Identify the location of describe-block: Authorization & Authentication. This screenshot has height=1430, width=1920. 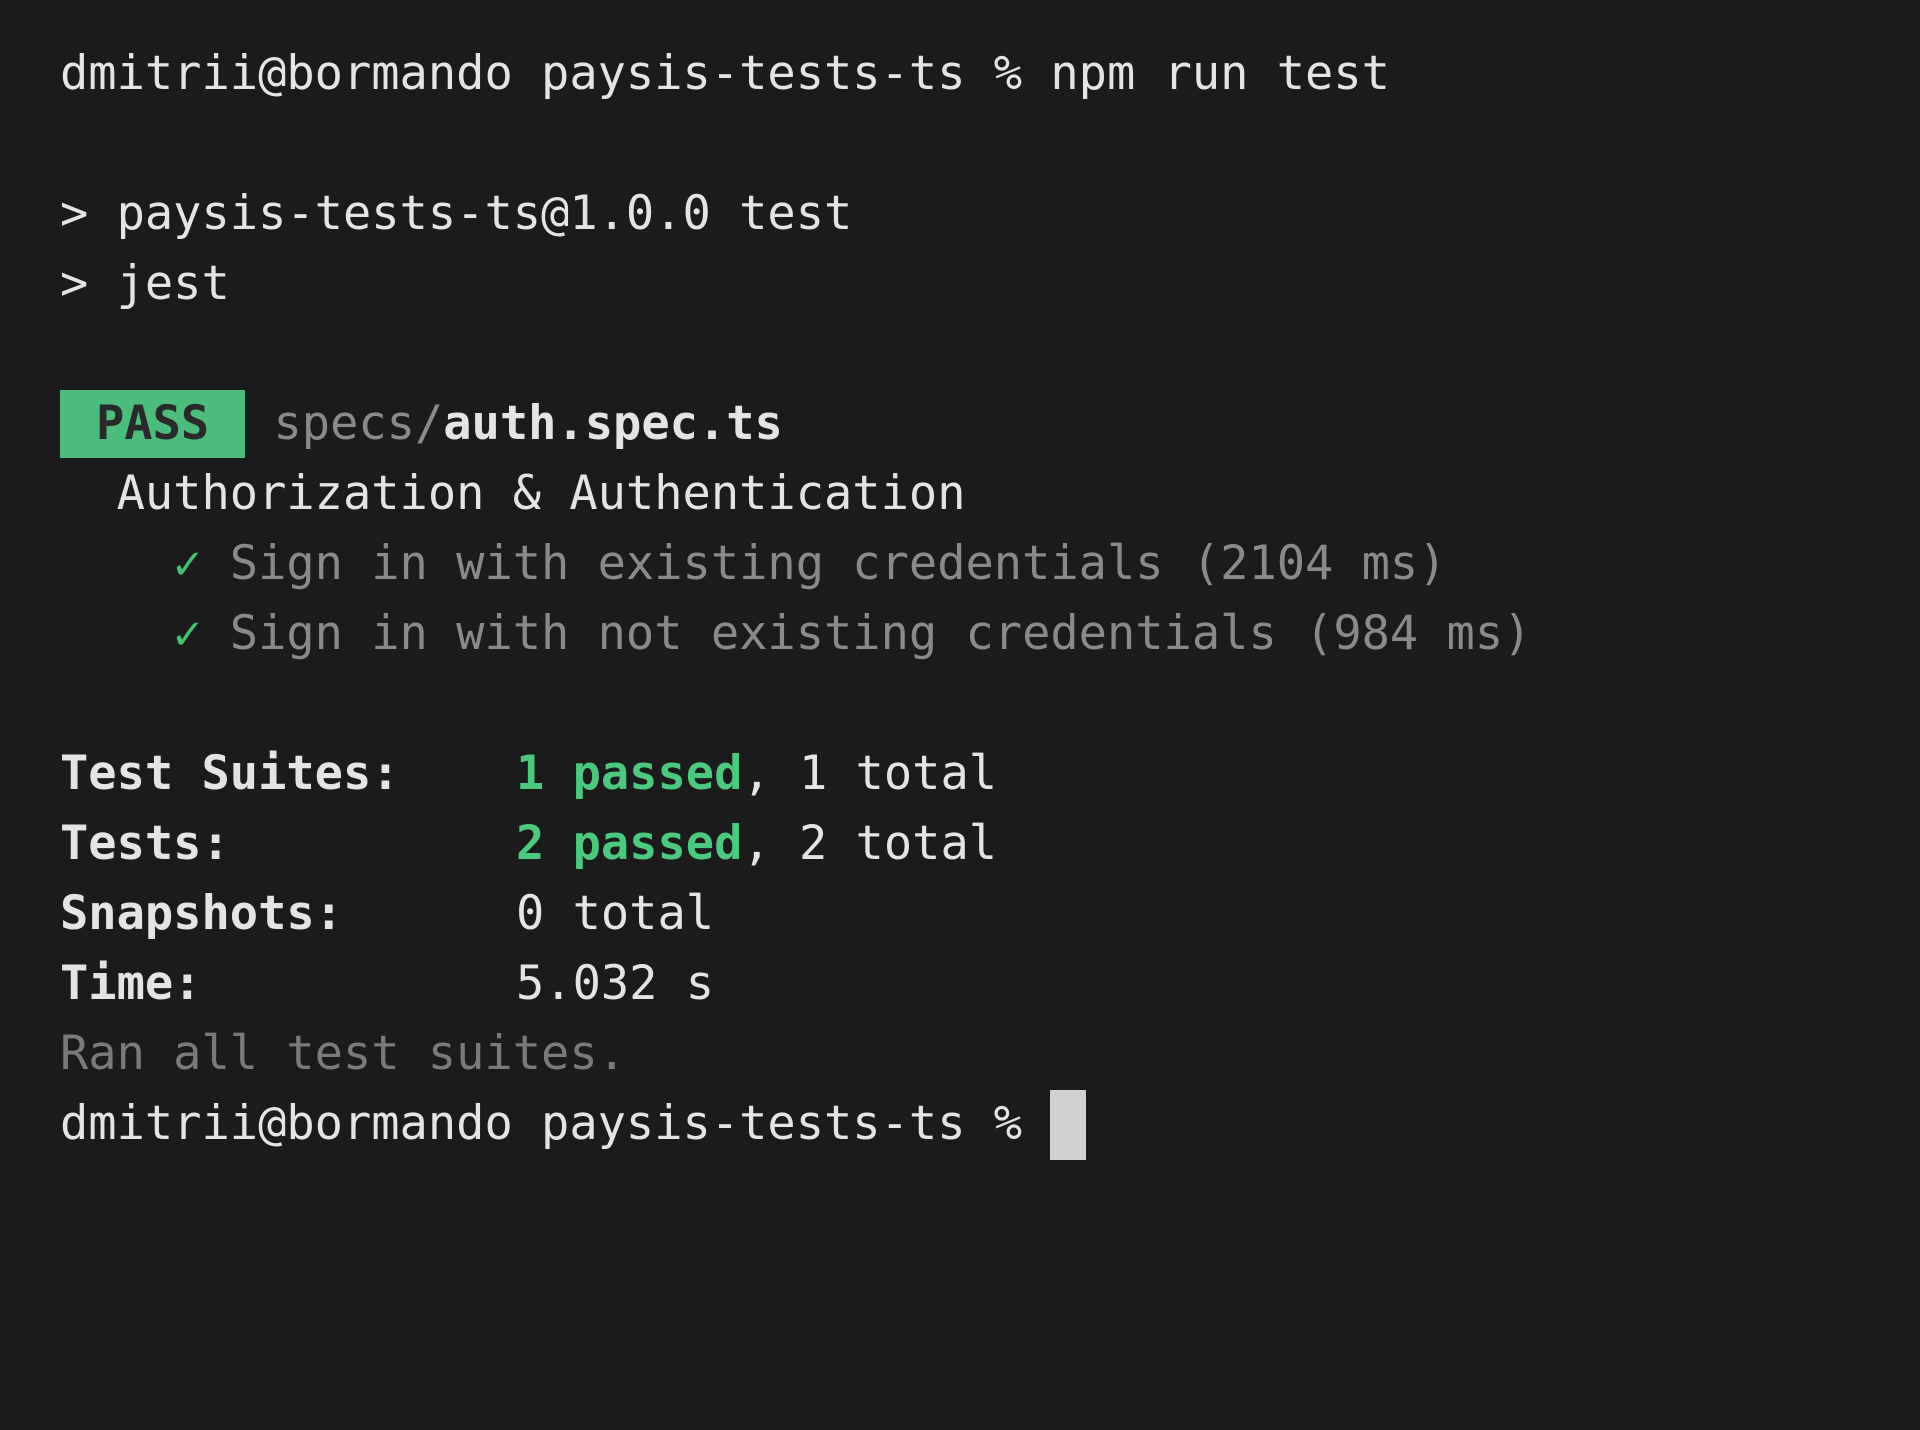
(513, 494).